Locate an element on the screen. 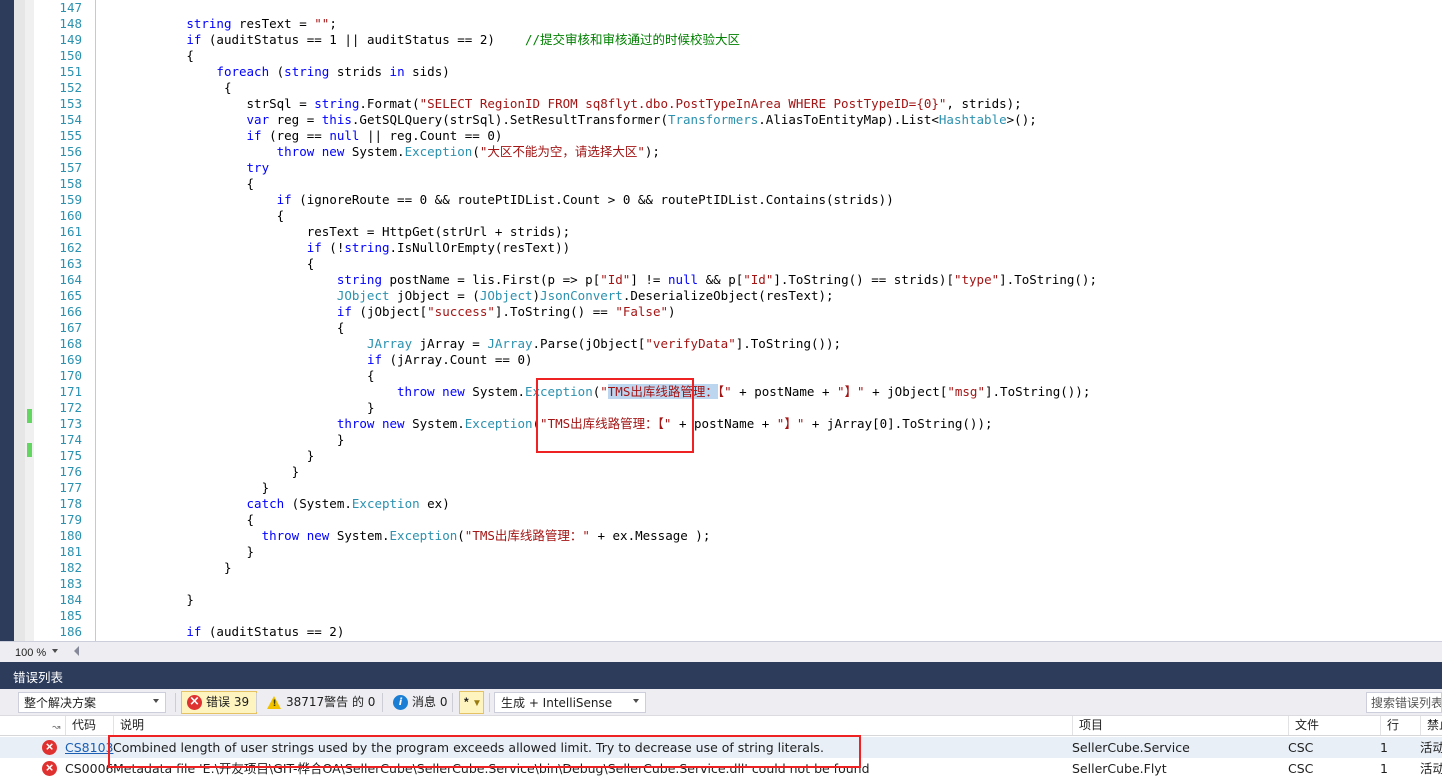 The image size is (1442, 781). change-tracking-margin is located at coordinates (29, 320).